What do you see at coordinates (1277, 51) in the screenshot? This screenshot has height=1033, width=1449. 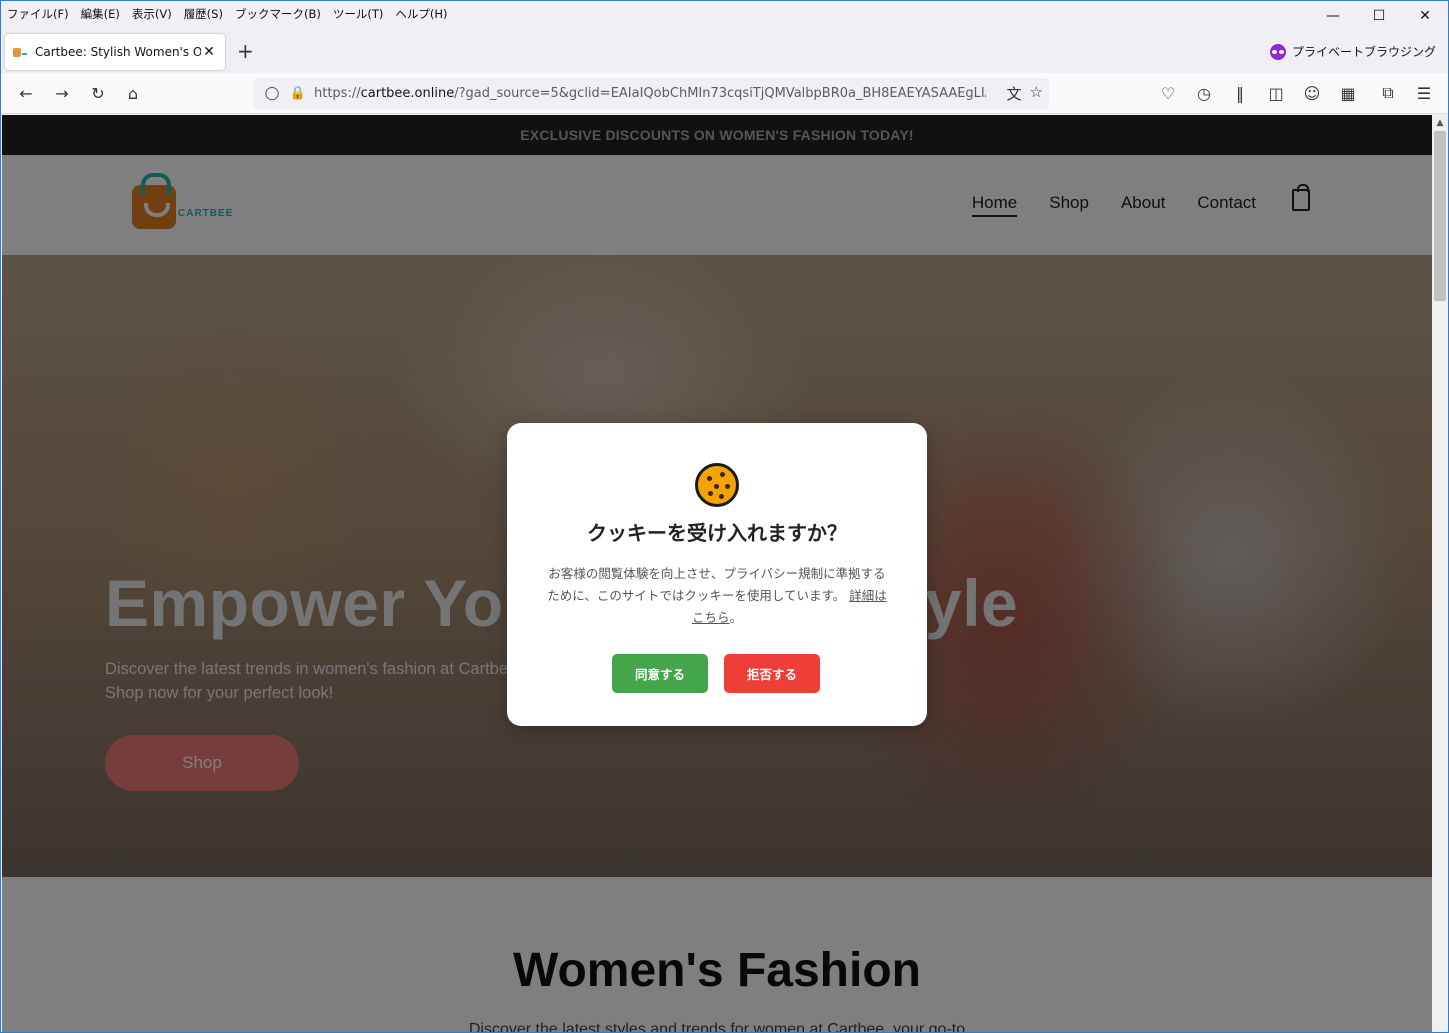 I see `private-mask-icon` at bounding box center [1277, 51].